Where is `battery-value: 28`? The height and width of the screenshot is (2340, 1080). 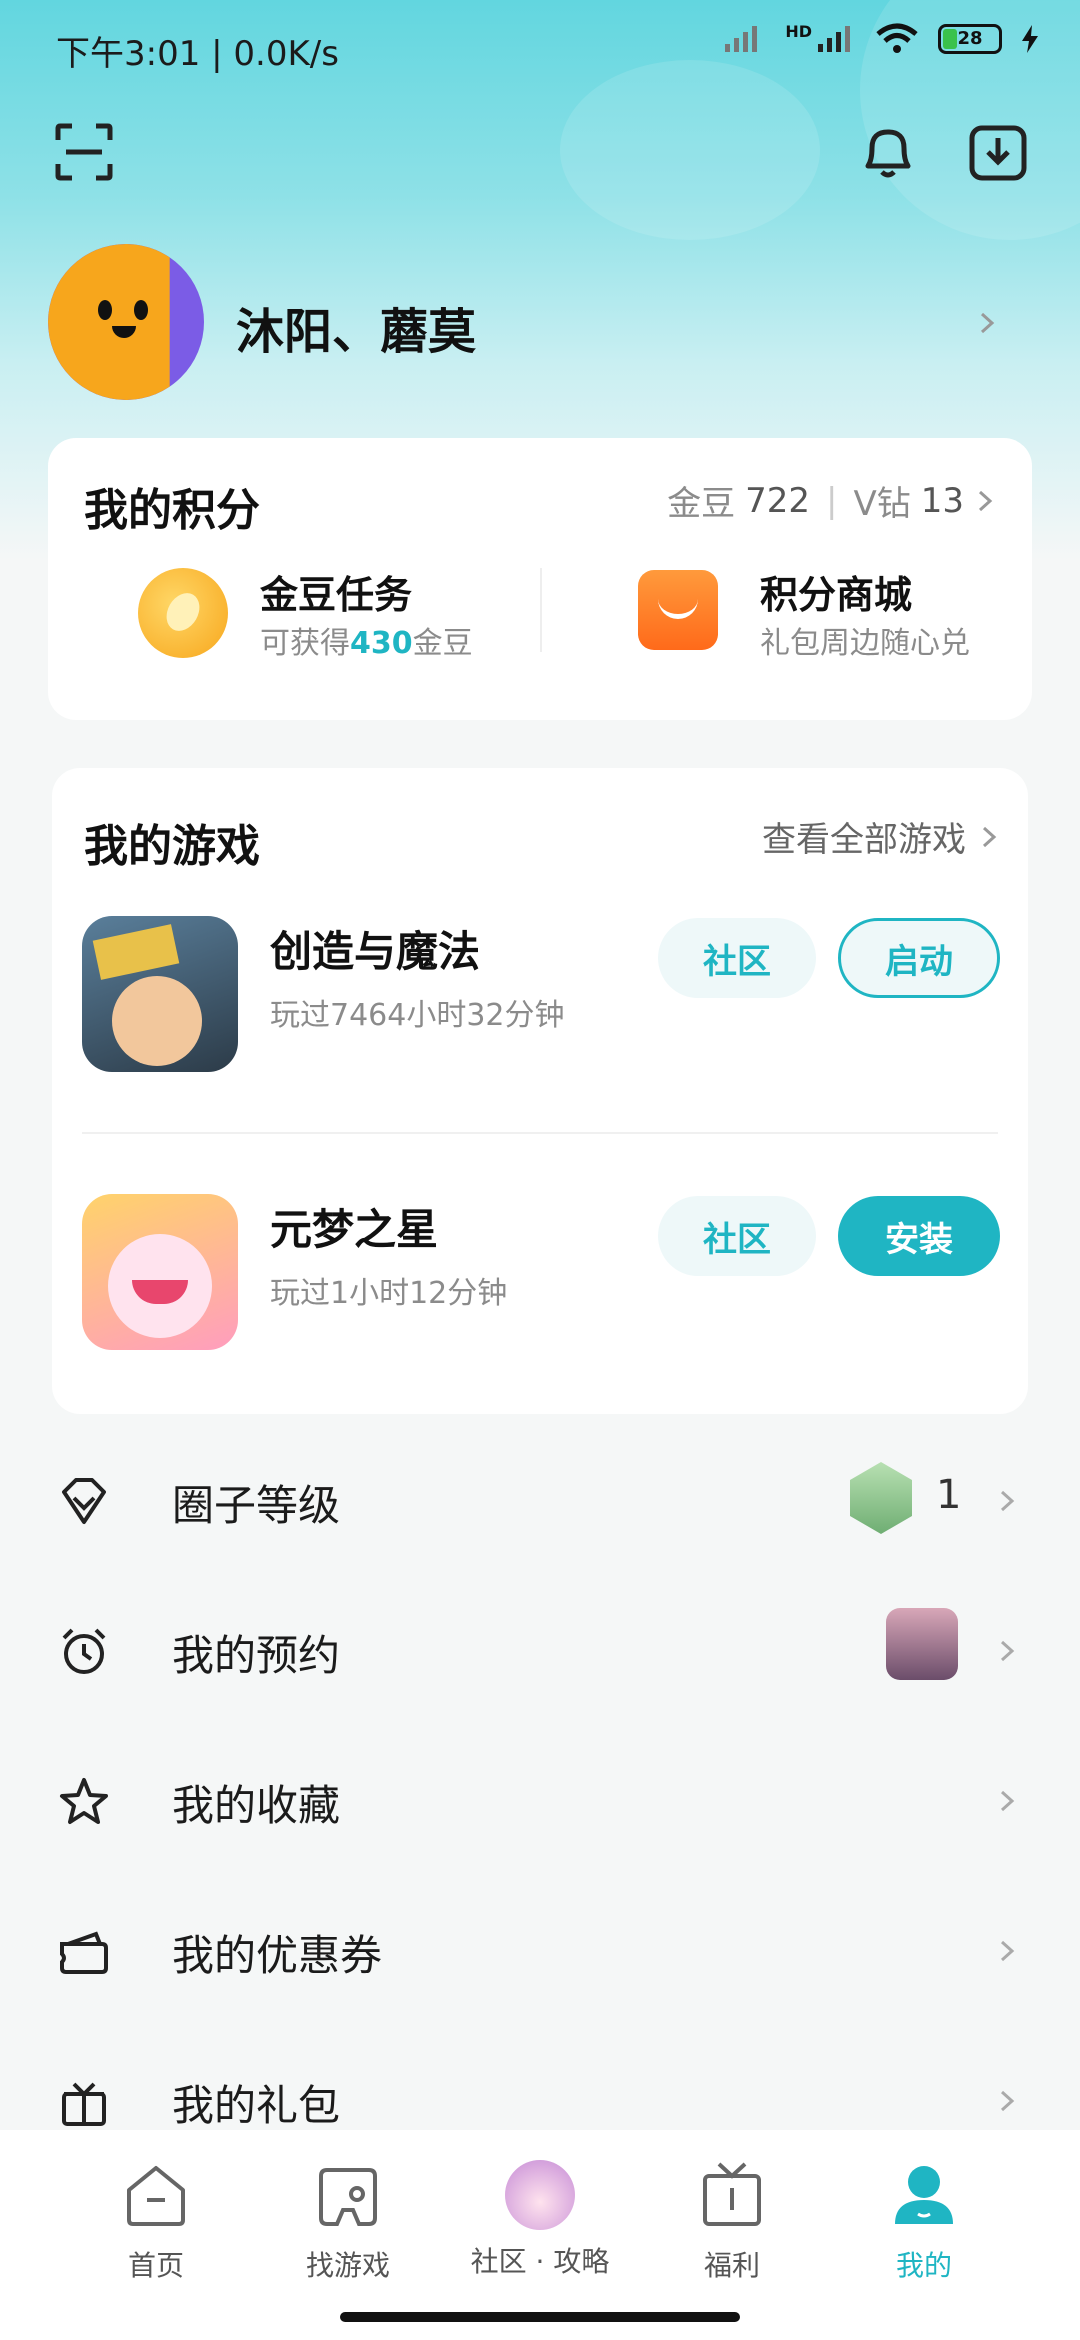
battery-value: 28 is located at coordinates (970, 38).